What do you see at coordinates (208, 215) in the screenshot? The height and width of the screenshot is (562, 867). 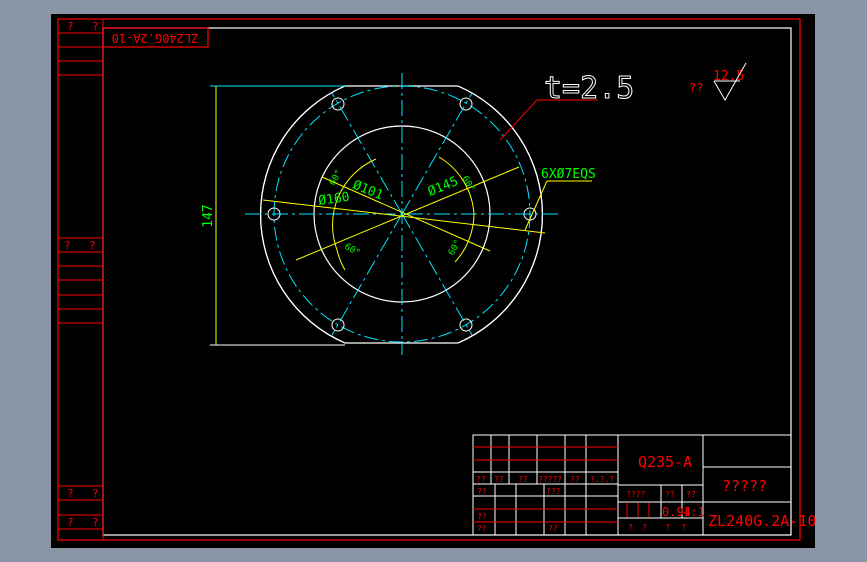 I see `dim-height: 147` at bounding box center [208, 215].